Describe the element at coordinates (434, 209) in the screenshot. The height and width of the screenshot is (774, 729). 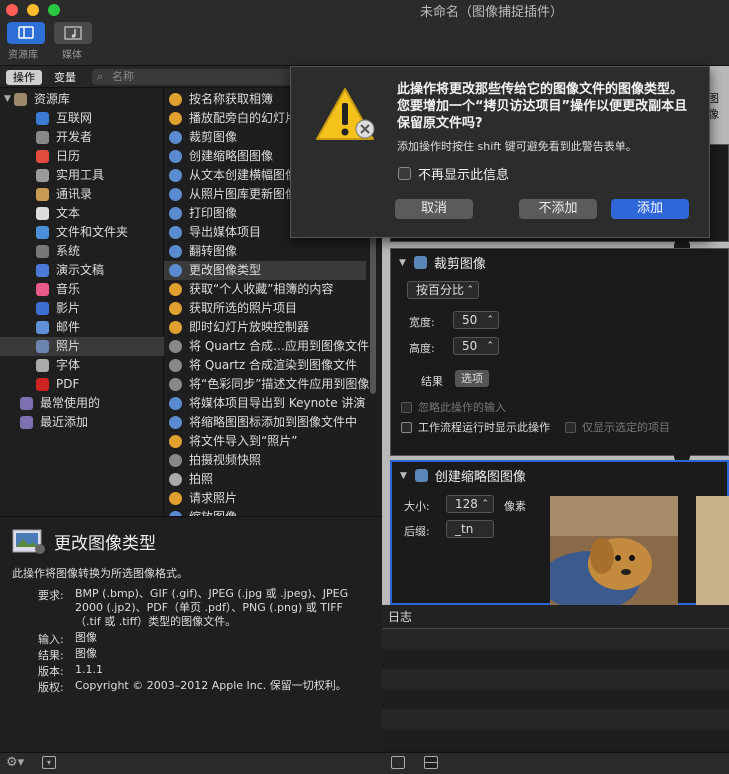
I see `cancel-button: 取消` at that location.